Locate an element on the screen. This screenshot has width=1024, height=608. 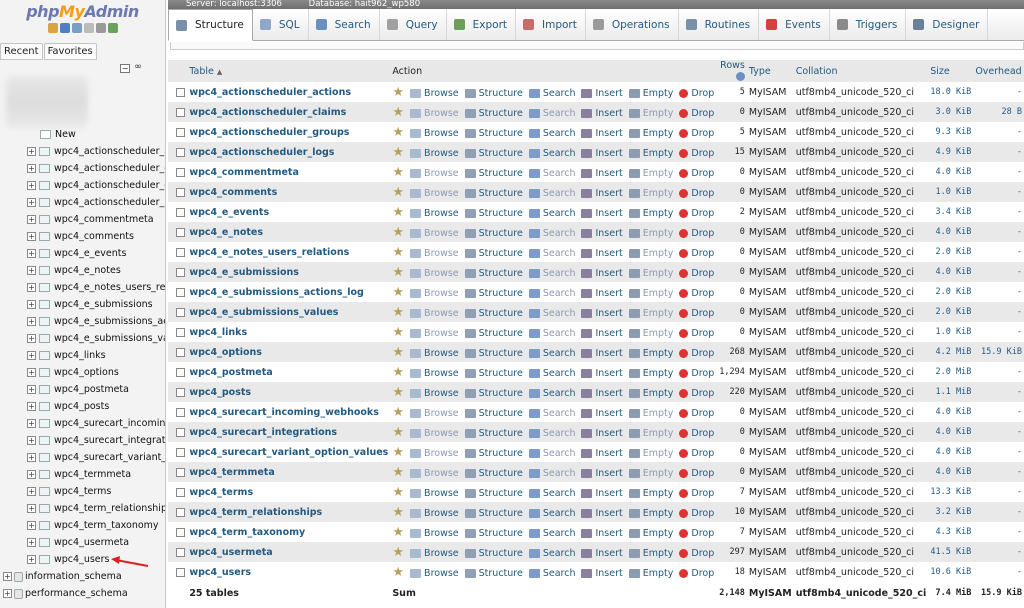
sidebar-table-item: + wpc4_term_taxonomy is located at coordinates (82, 525).